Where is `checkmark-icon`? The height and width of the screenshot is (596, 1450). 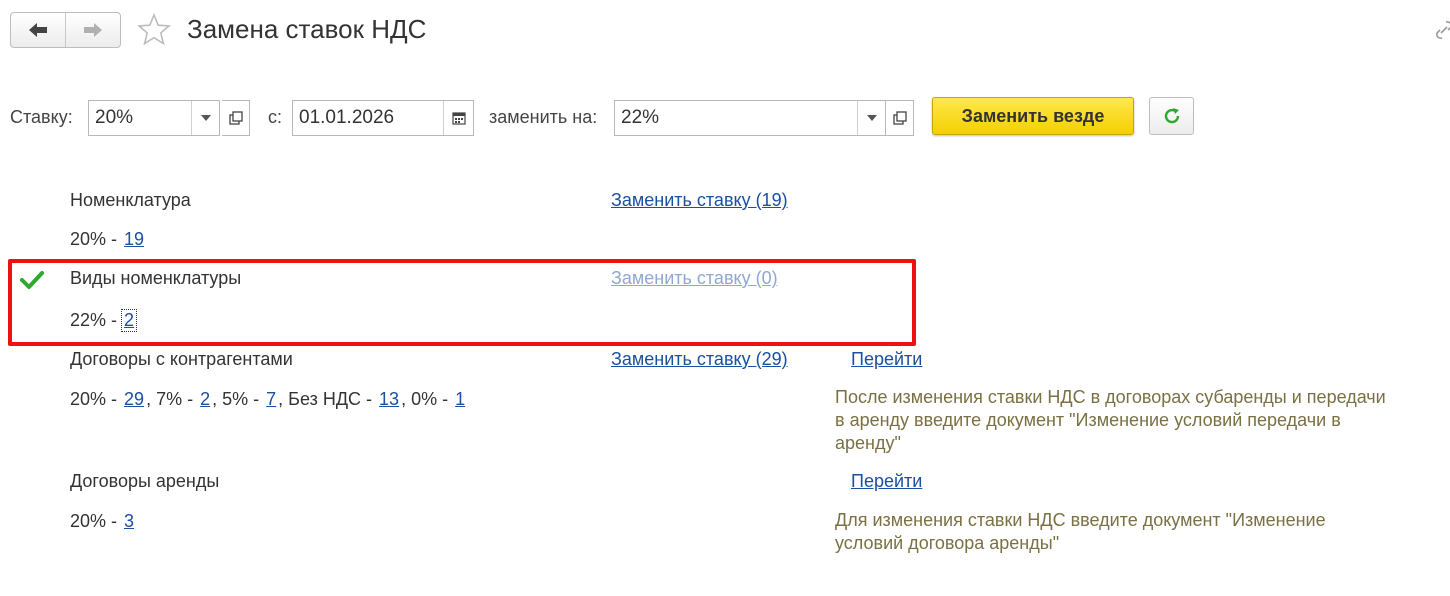
checkmark-icon is located at coordinates (32, 280).